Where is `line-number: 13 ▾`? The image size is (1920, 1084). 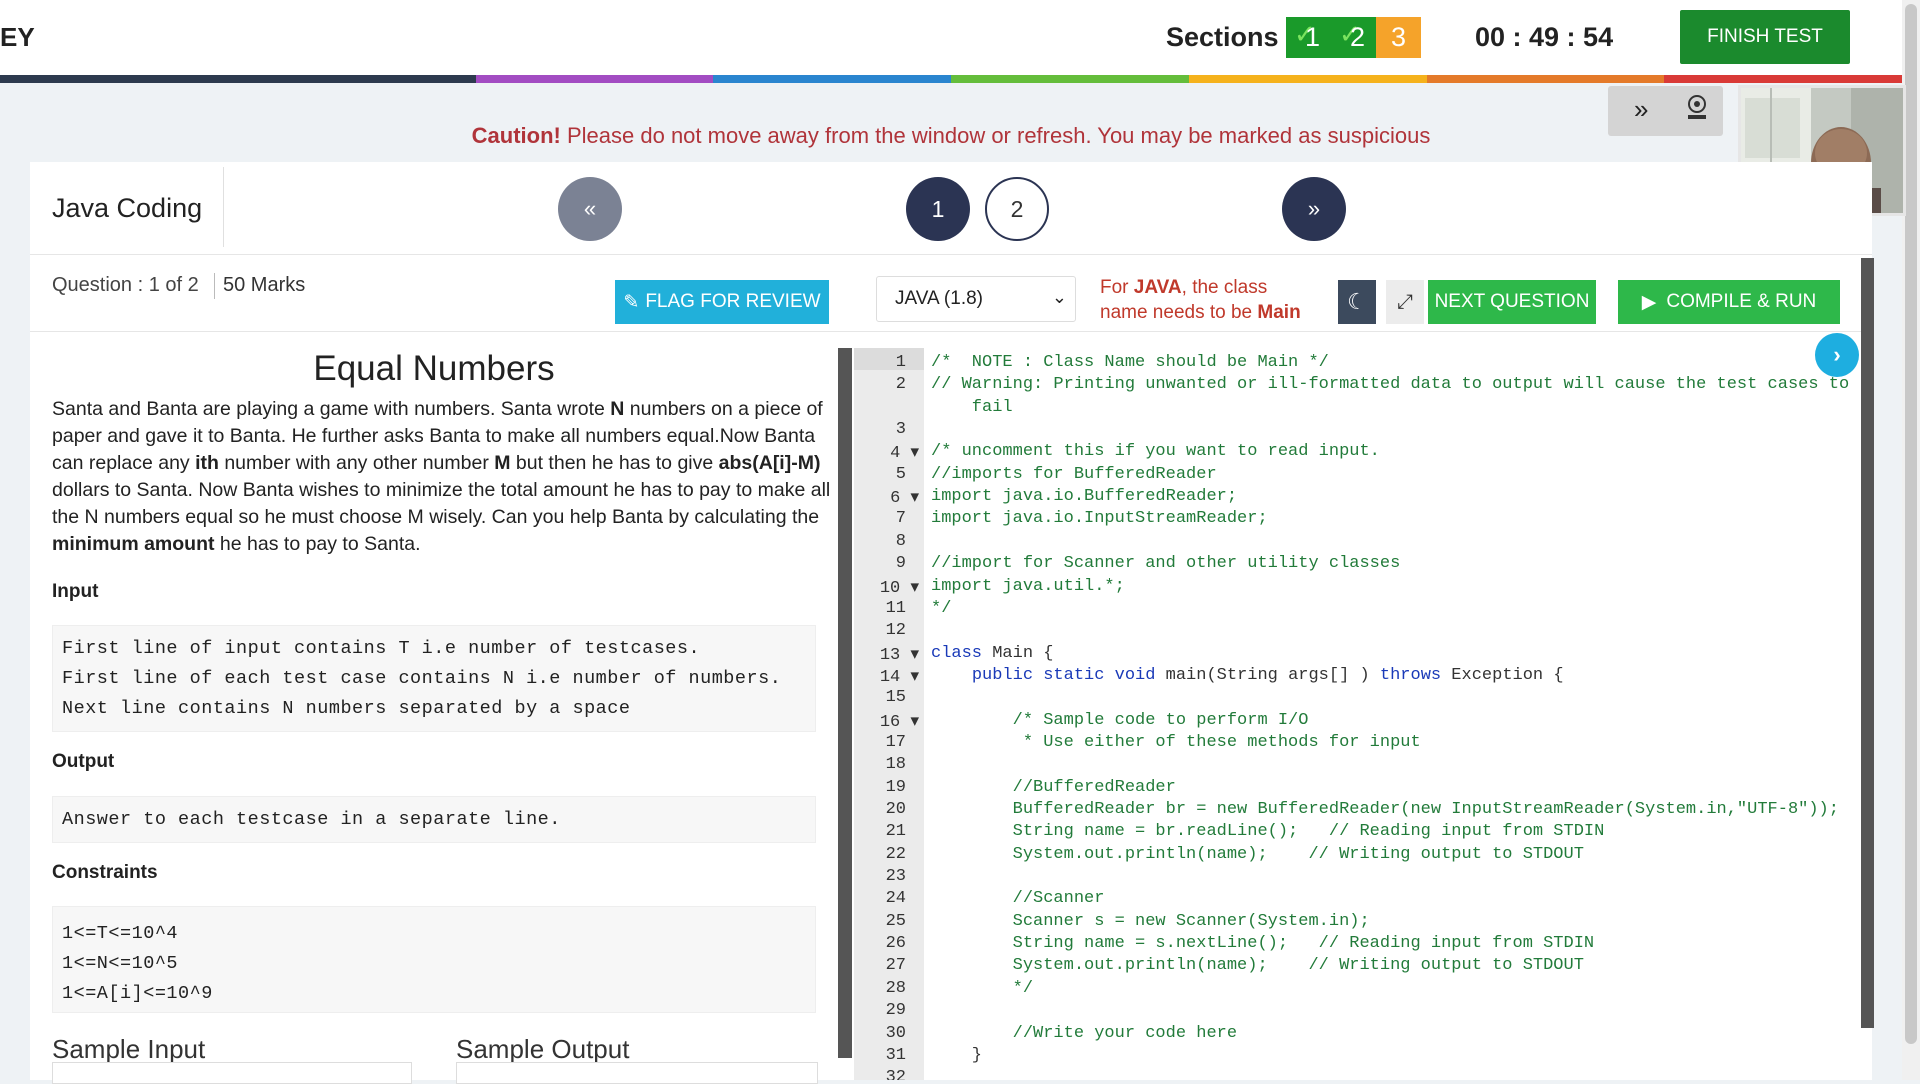
line-number: 13 ▾ is located at coordinates (899, 655).